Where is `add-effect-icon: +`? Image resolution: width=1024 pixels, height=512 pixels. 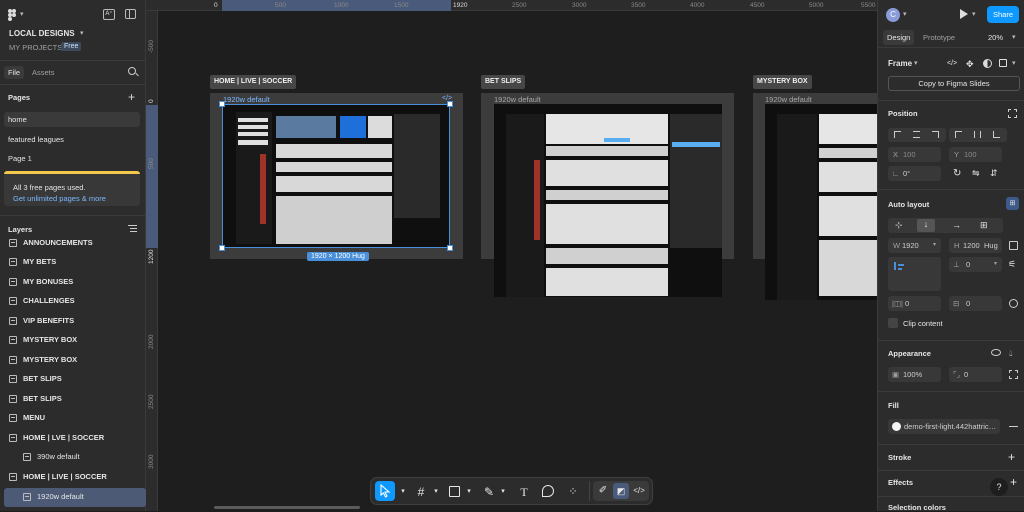 add-effect-icon: + is located at coordinates (1013, 482).